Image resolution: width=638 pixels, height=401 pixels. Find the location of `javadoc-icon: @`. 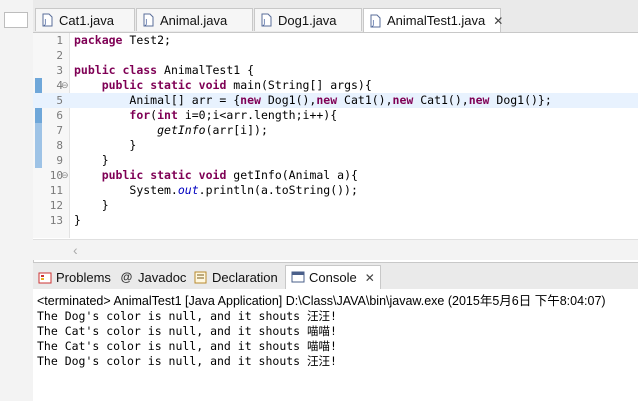

javadoc-icon: @ is located at coordinates (126, 277).